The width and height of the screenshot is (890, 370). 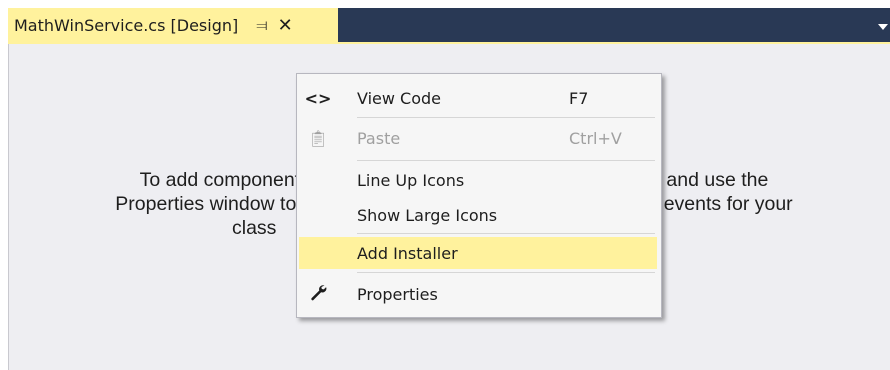 I want to click on tab-title: MathWinService.cs [Design], so click(x=126, y=25).